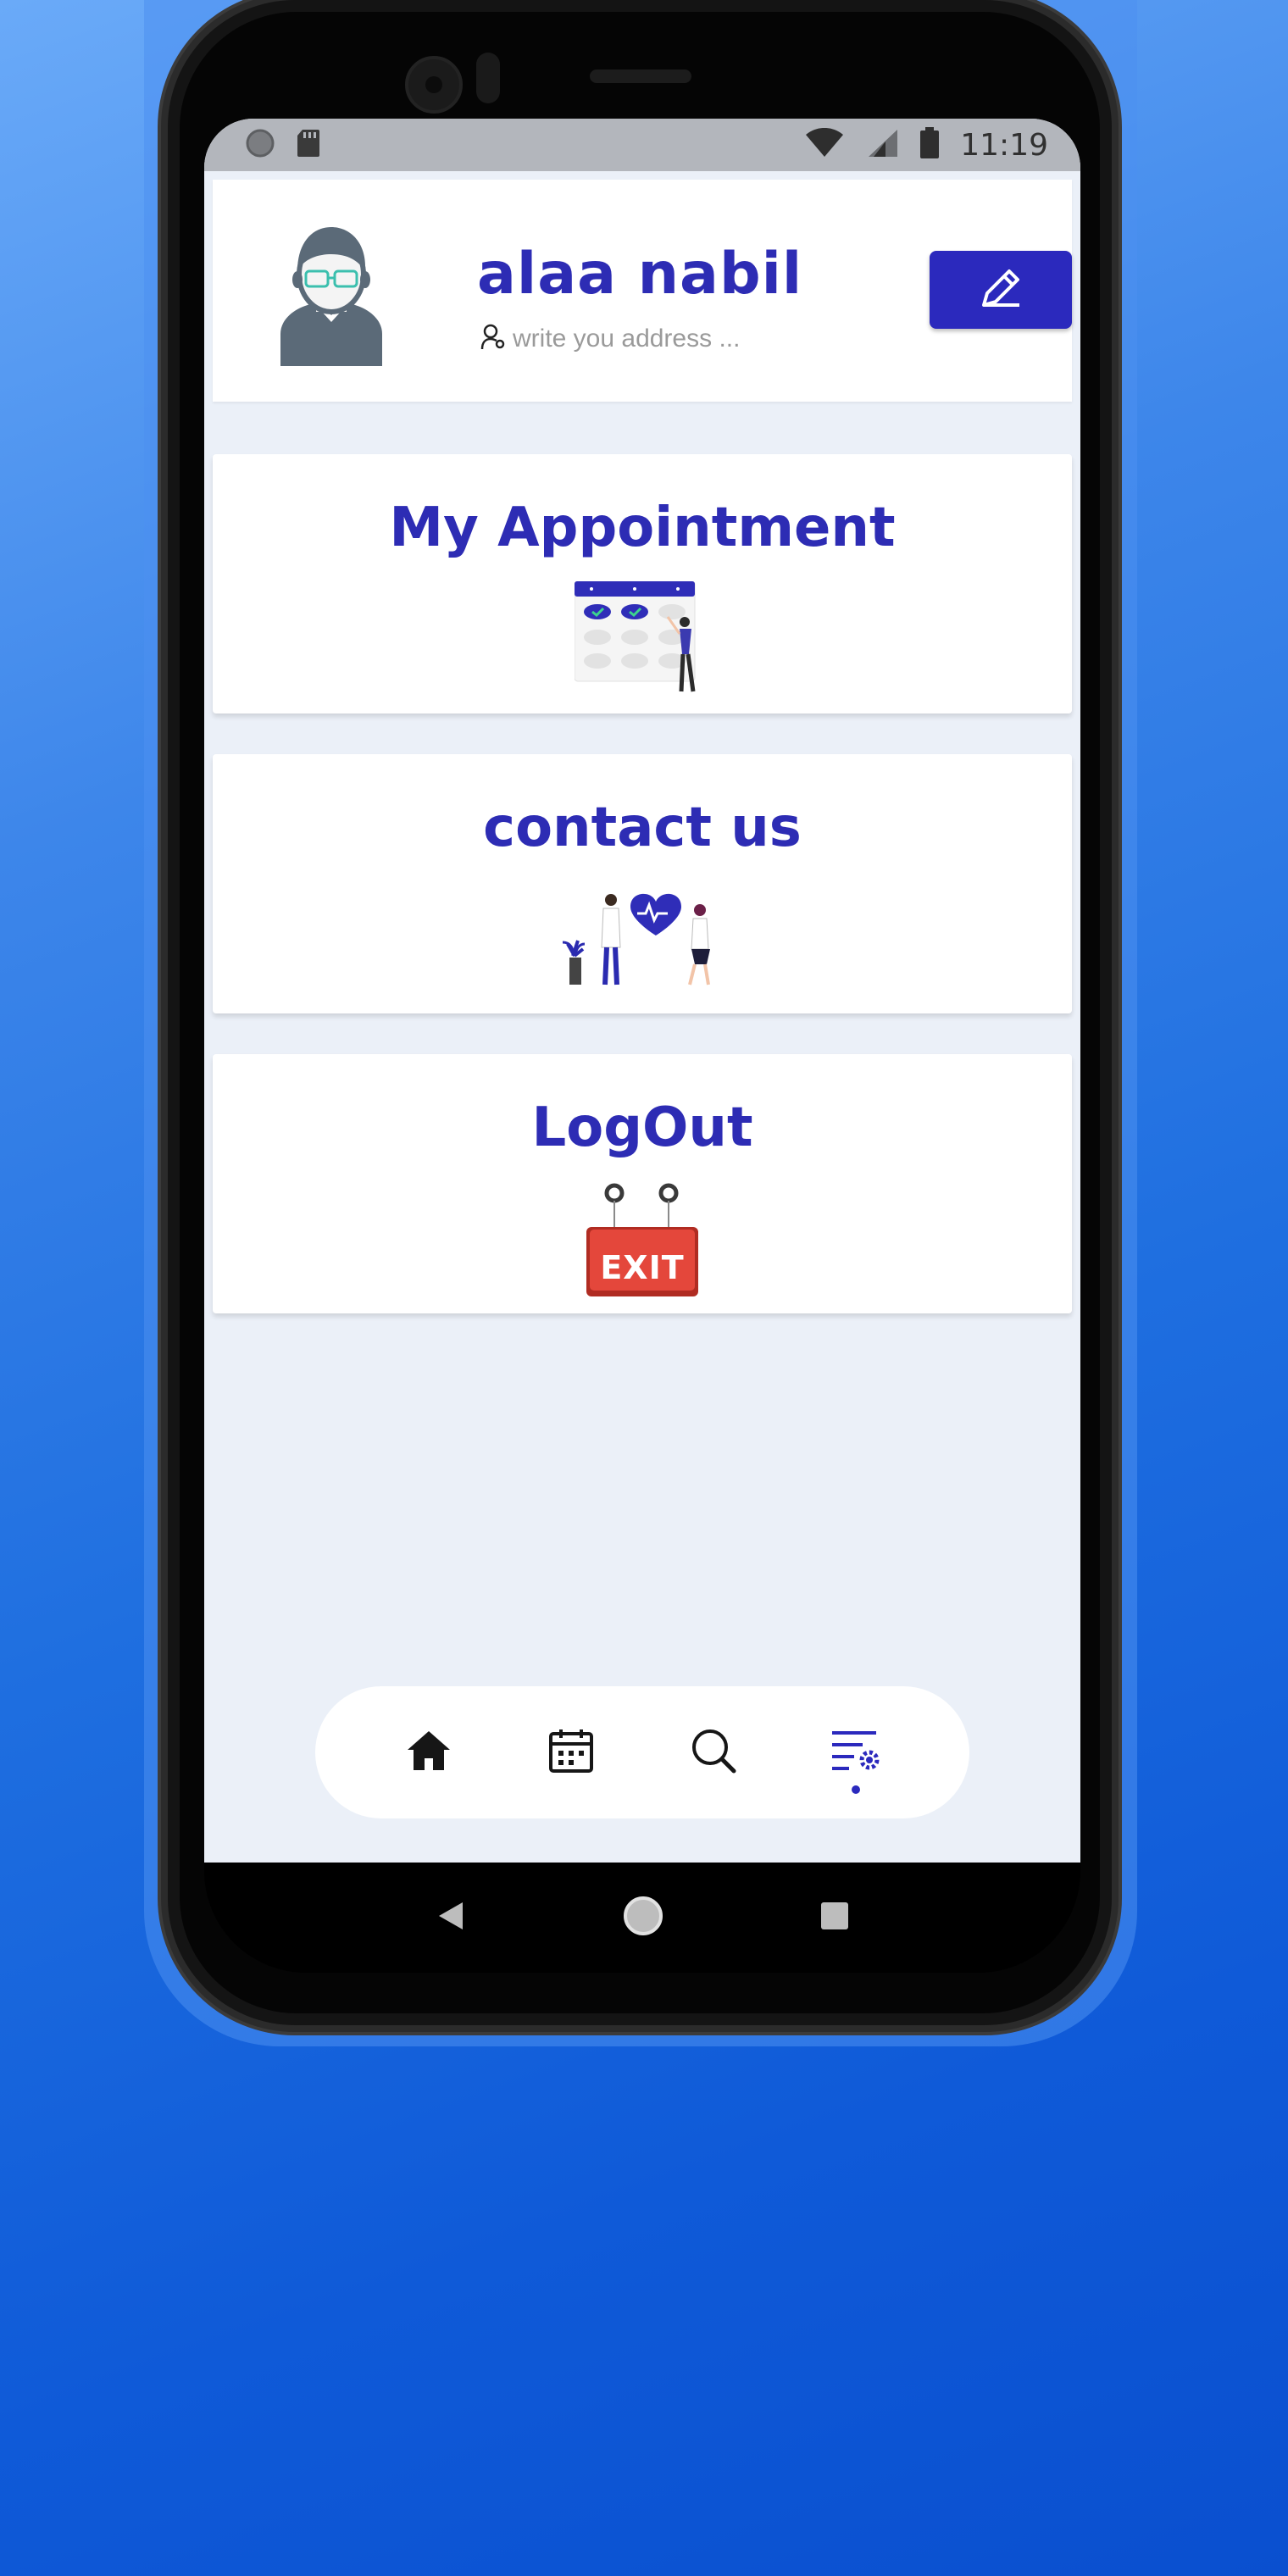  What do you see at coordinates (488, 78) in the screenshot?
I see `proximity-sensor` at bounding box center [488, 78].